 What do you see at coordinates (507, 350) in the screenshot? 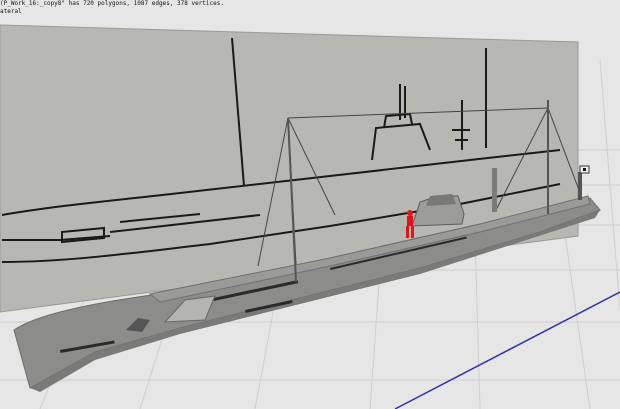
I see `axis-line` at bounding box center [507, 350].